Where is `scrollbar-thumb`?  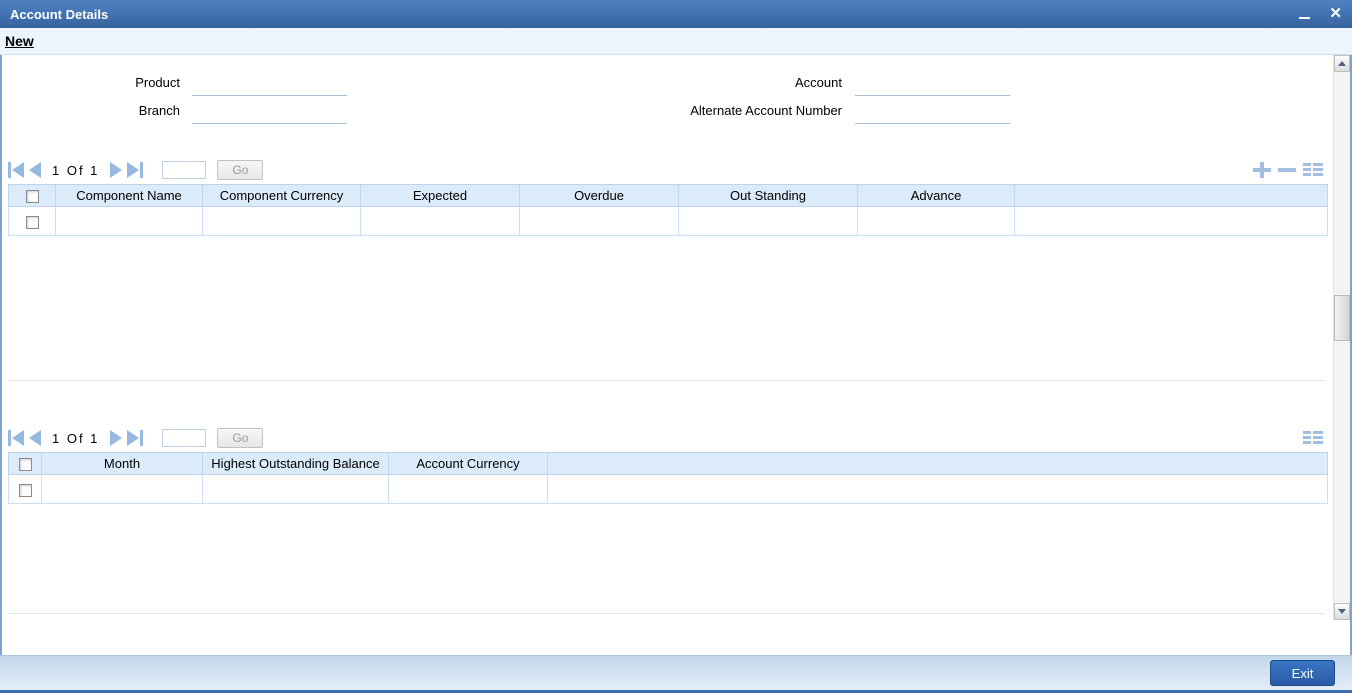
scrollbar-thumb is located at coordinates (1342, 318).